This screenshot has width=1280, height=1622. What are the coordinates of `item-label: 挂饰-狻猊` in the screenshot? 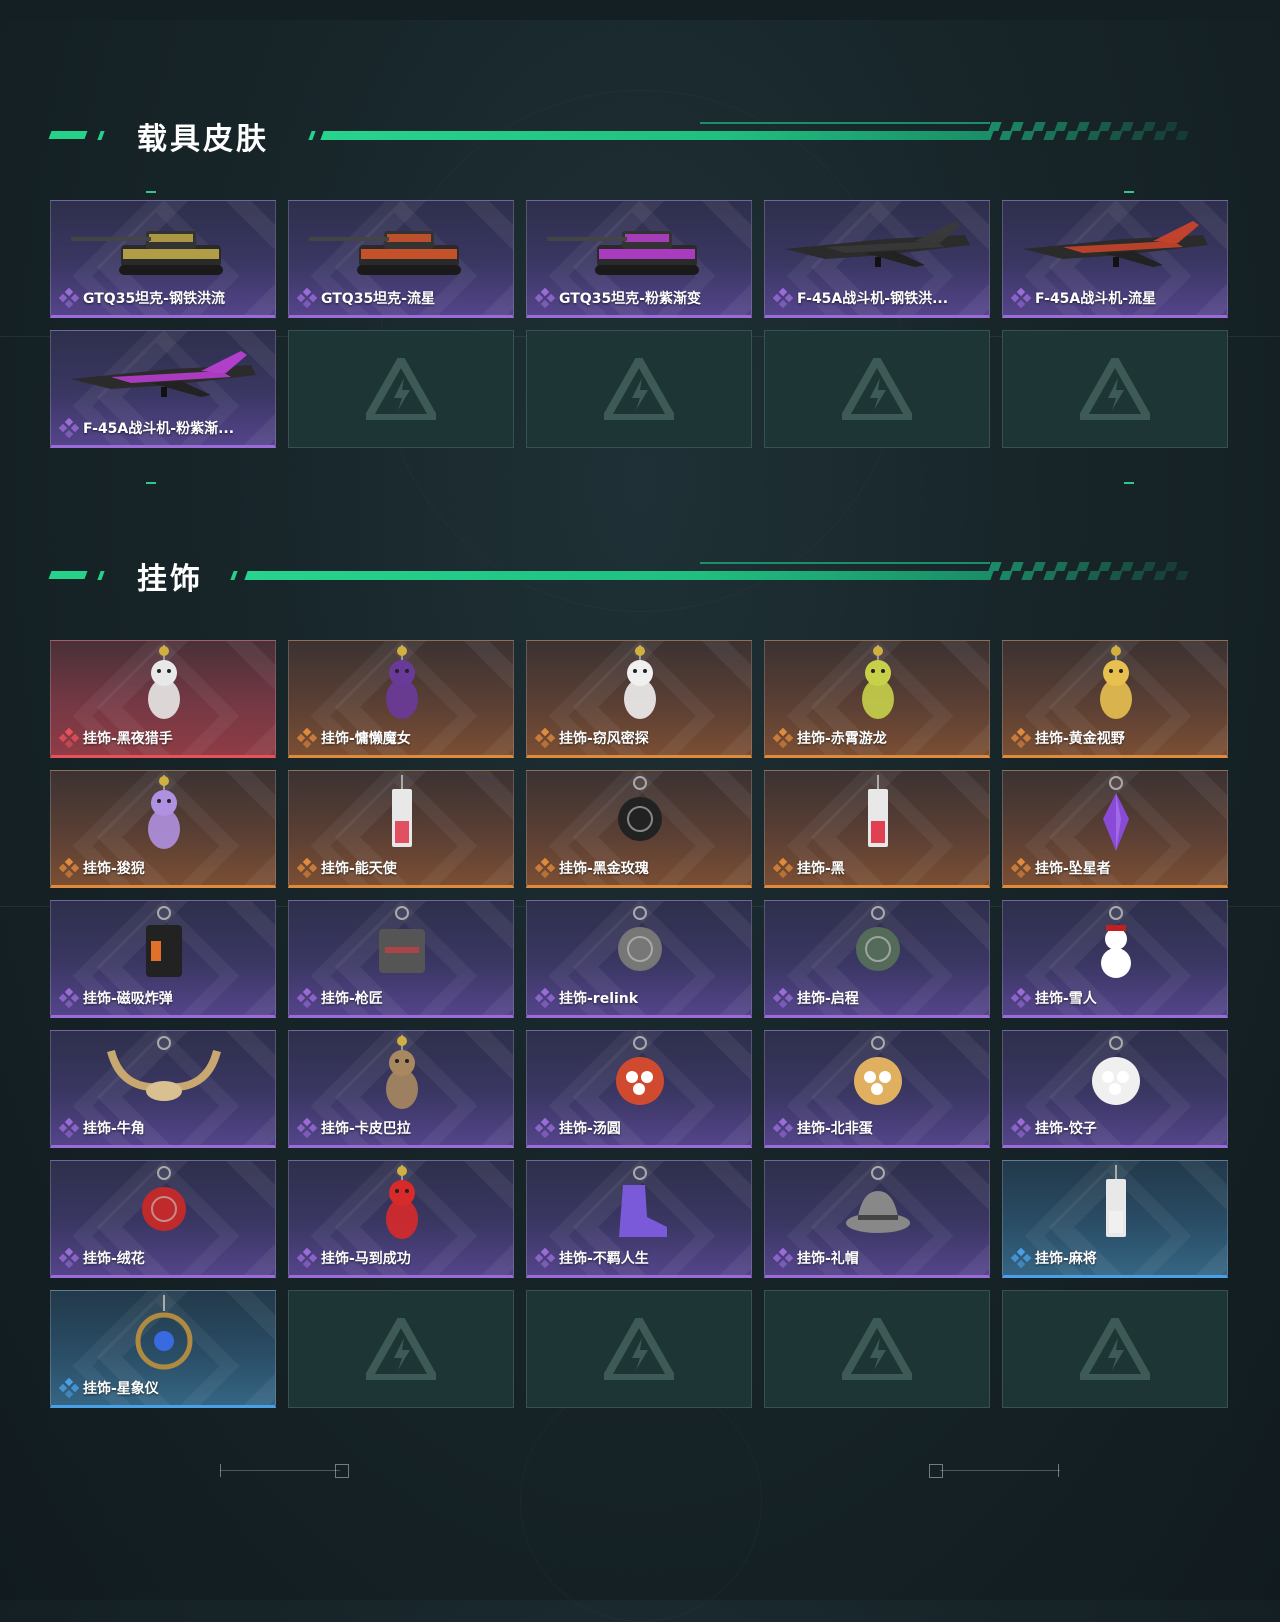 It's located at (164, 868).